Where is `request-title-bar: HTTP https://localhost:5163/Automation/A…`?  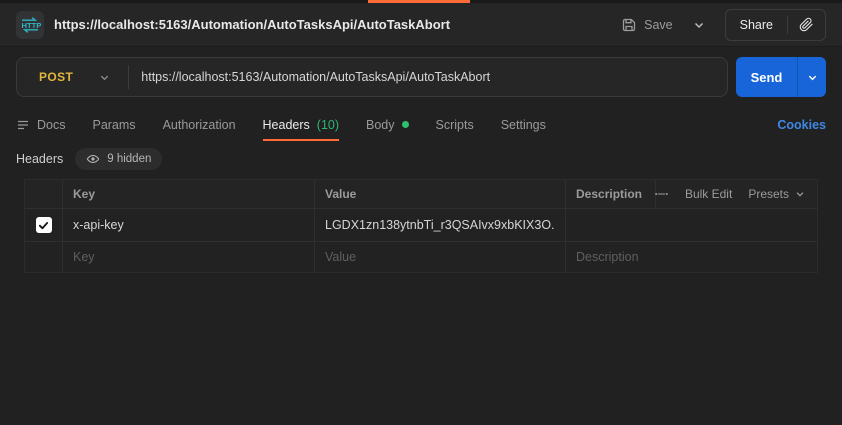 request-title-bar: HTTP https://localhost:5163/Automation/A… is located at coordinates (421, 25).